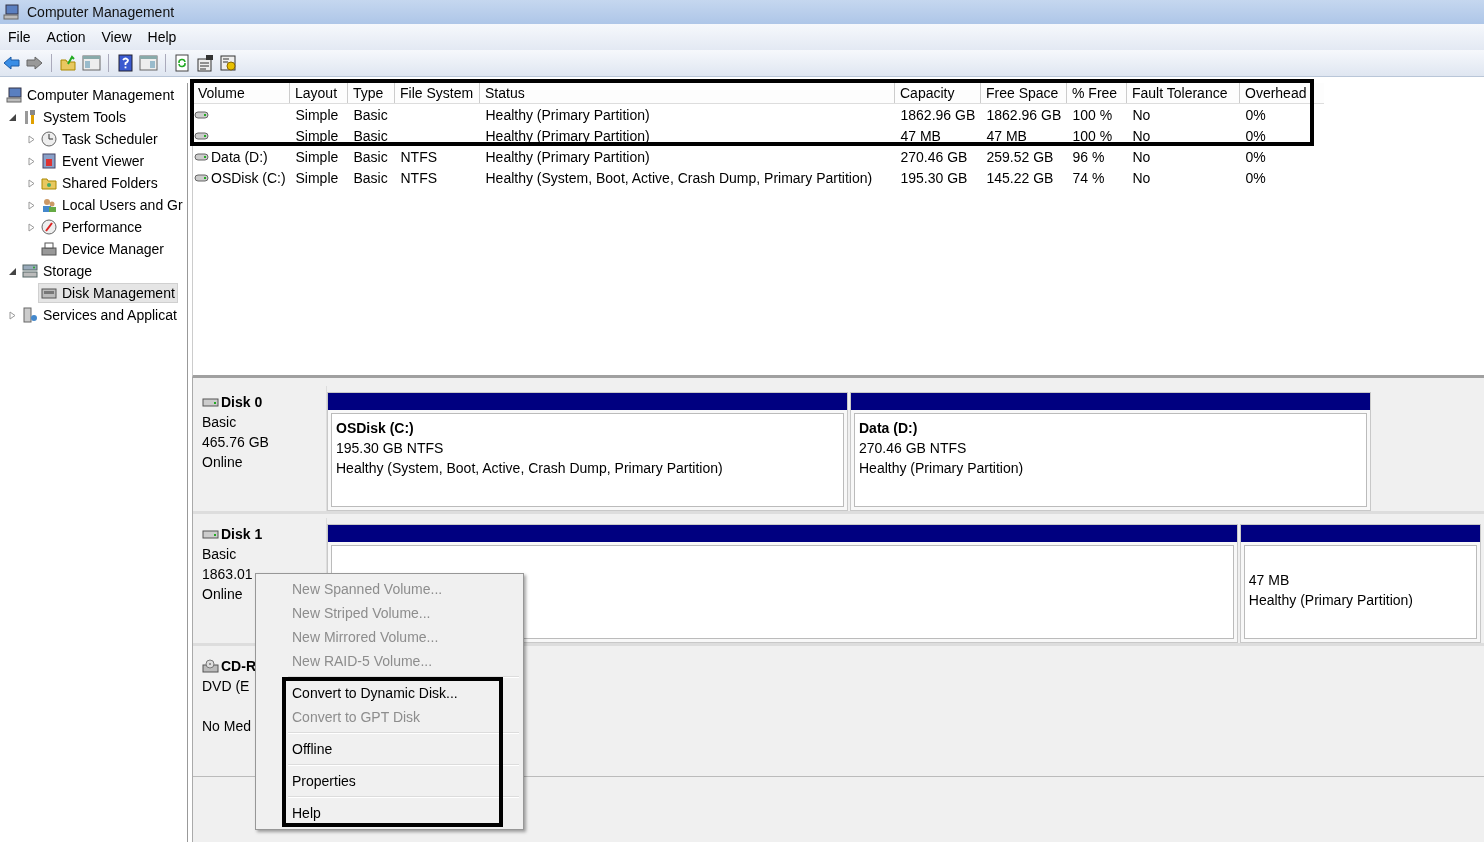  What do you see at coordinates (125, 63) in the screenshot?
I see `help-icon` at bounding box center [125, 63].